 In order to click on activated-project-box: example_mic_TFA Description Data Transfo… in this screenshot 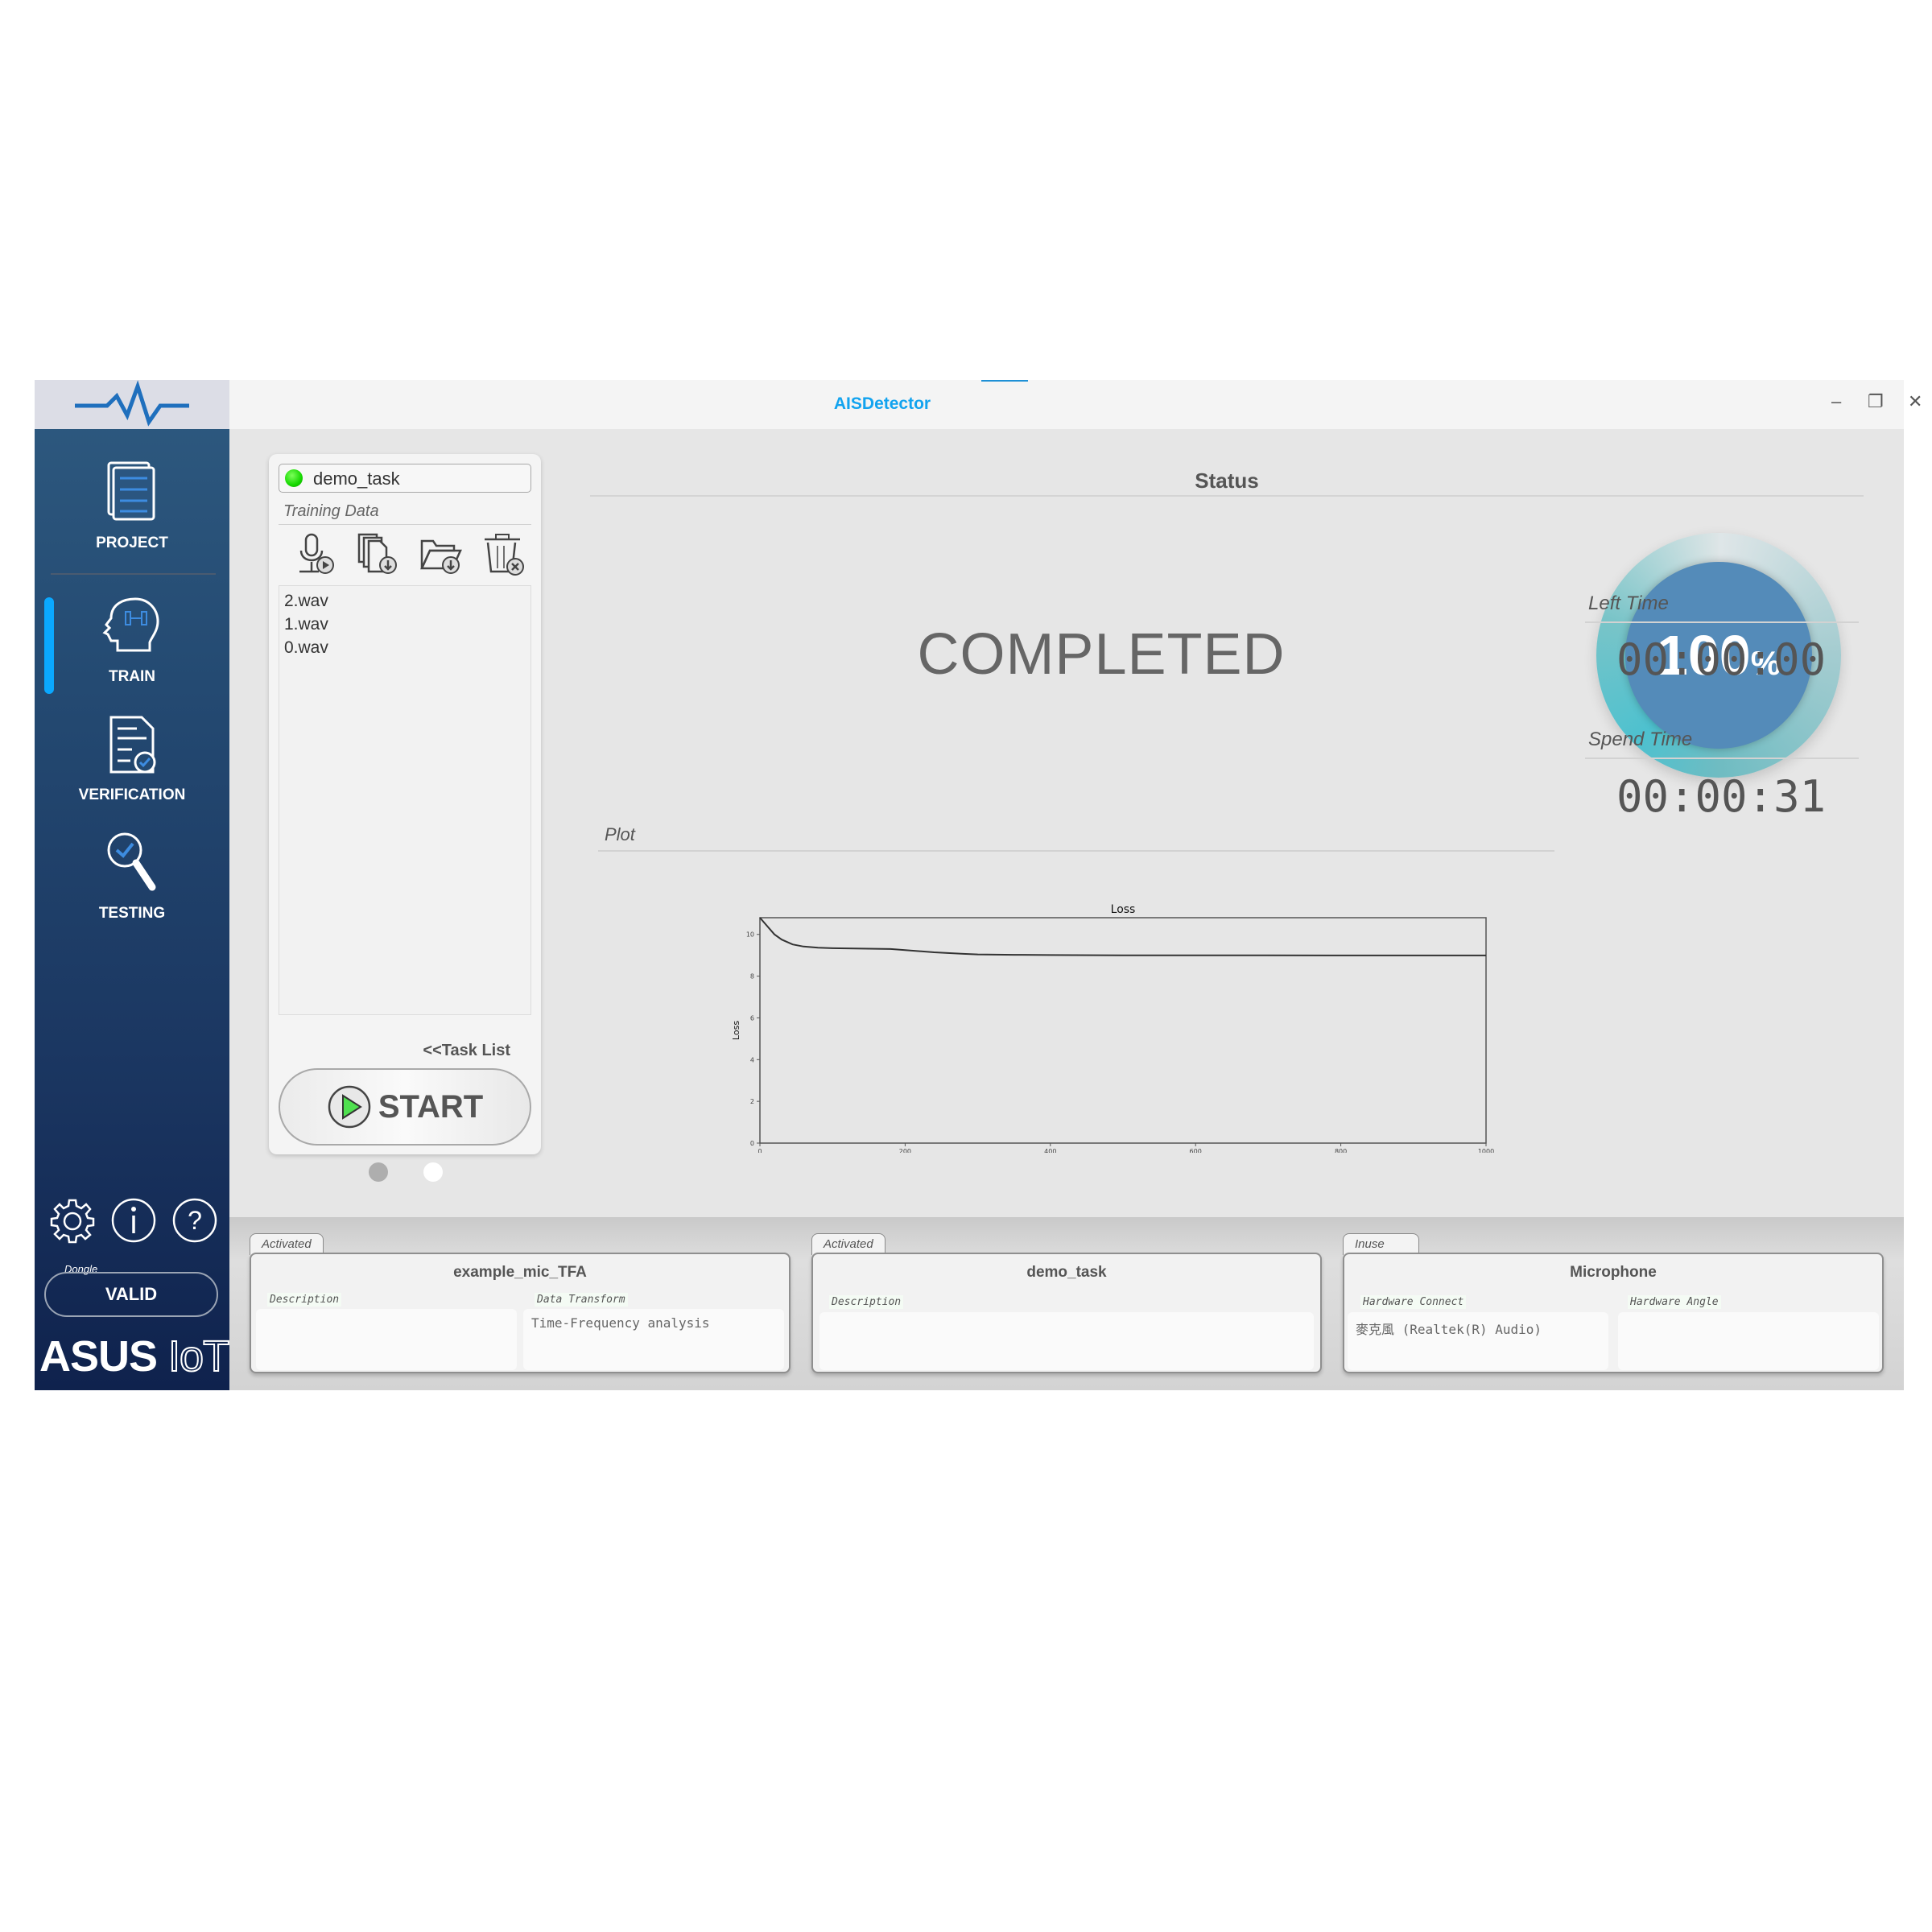, I will do `click(520, 1313)`.